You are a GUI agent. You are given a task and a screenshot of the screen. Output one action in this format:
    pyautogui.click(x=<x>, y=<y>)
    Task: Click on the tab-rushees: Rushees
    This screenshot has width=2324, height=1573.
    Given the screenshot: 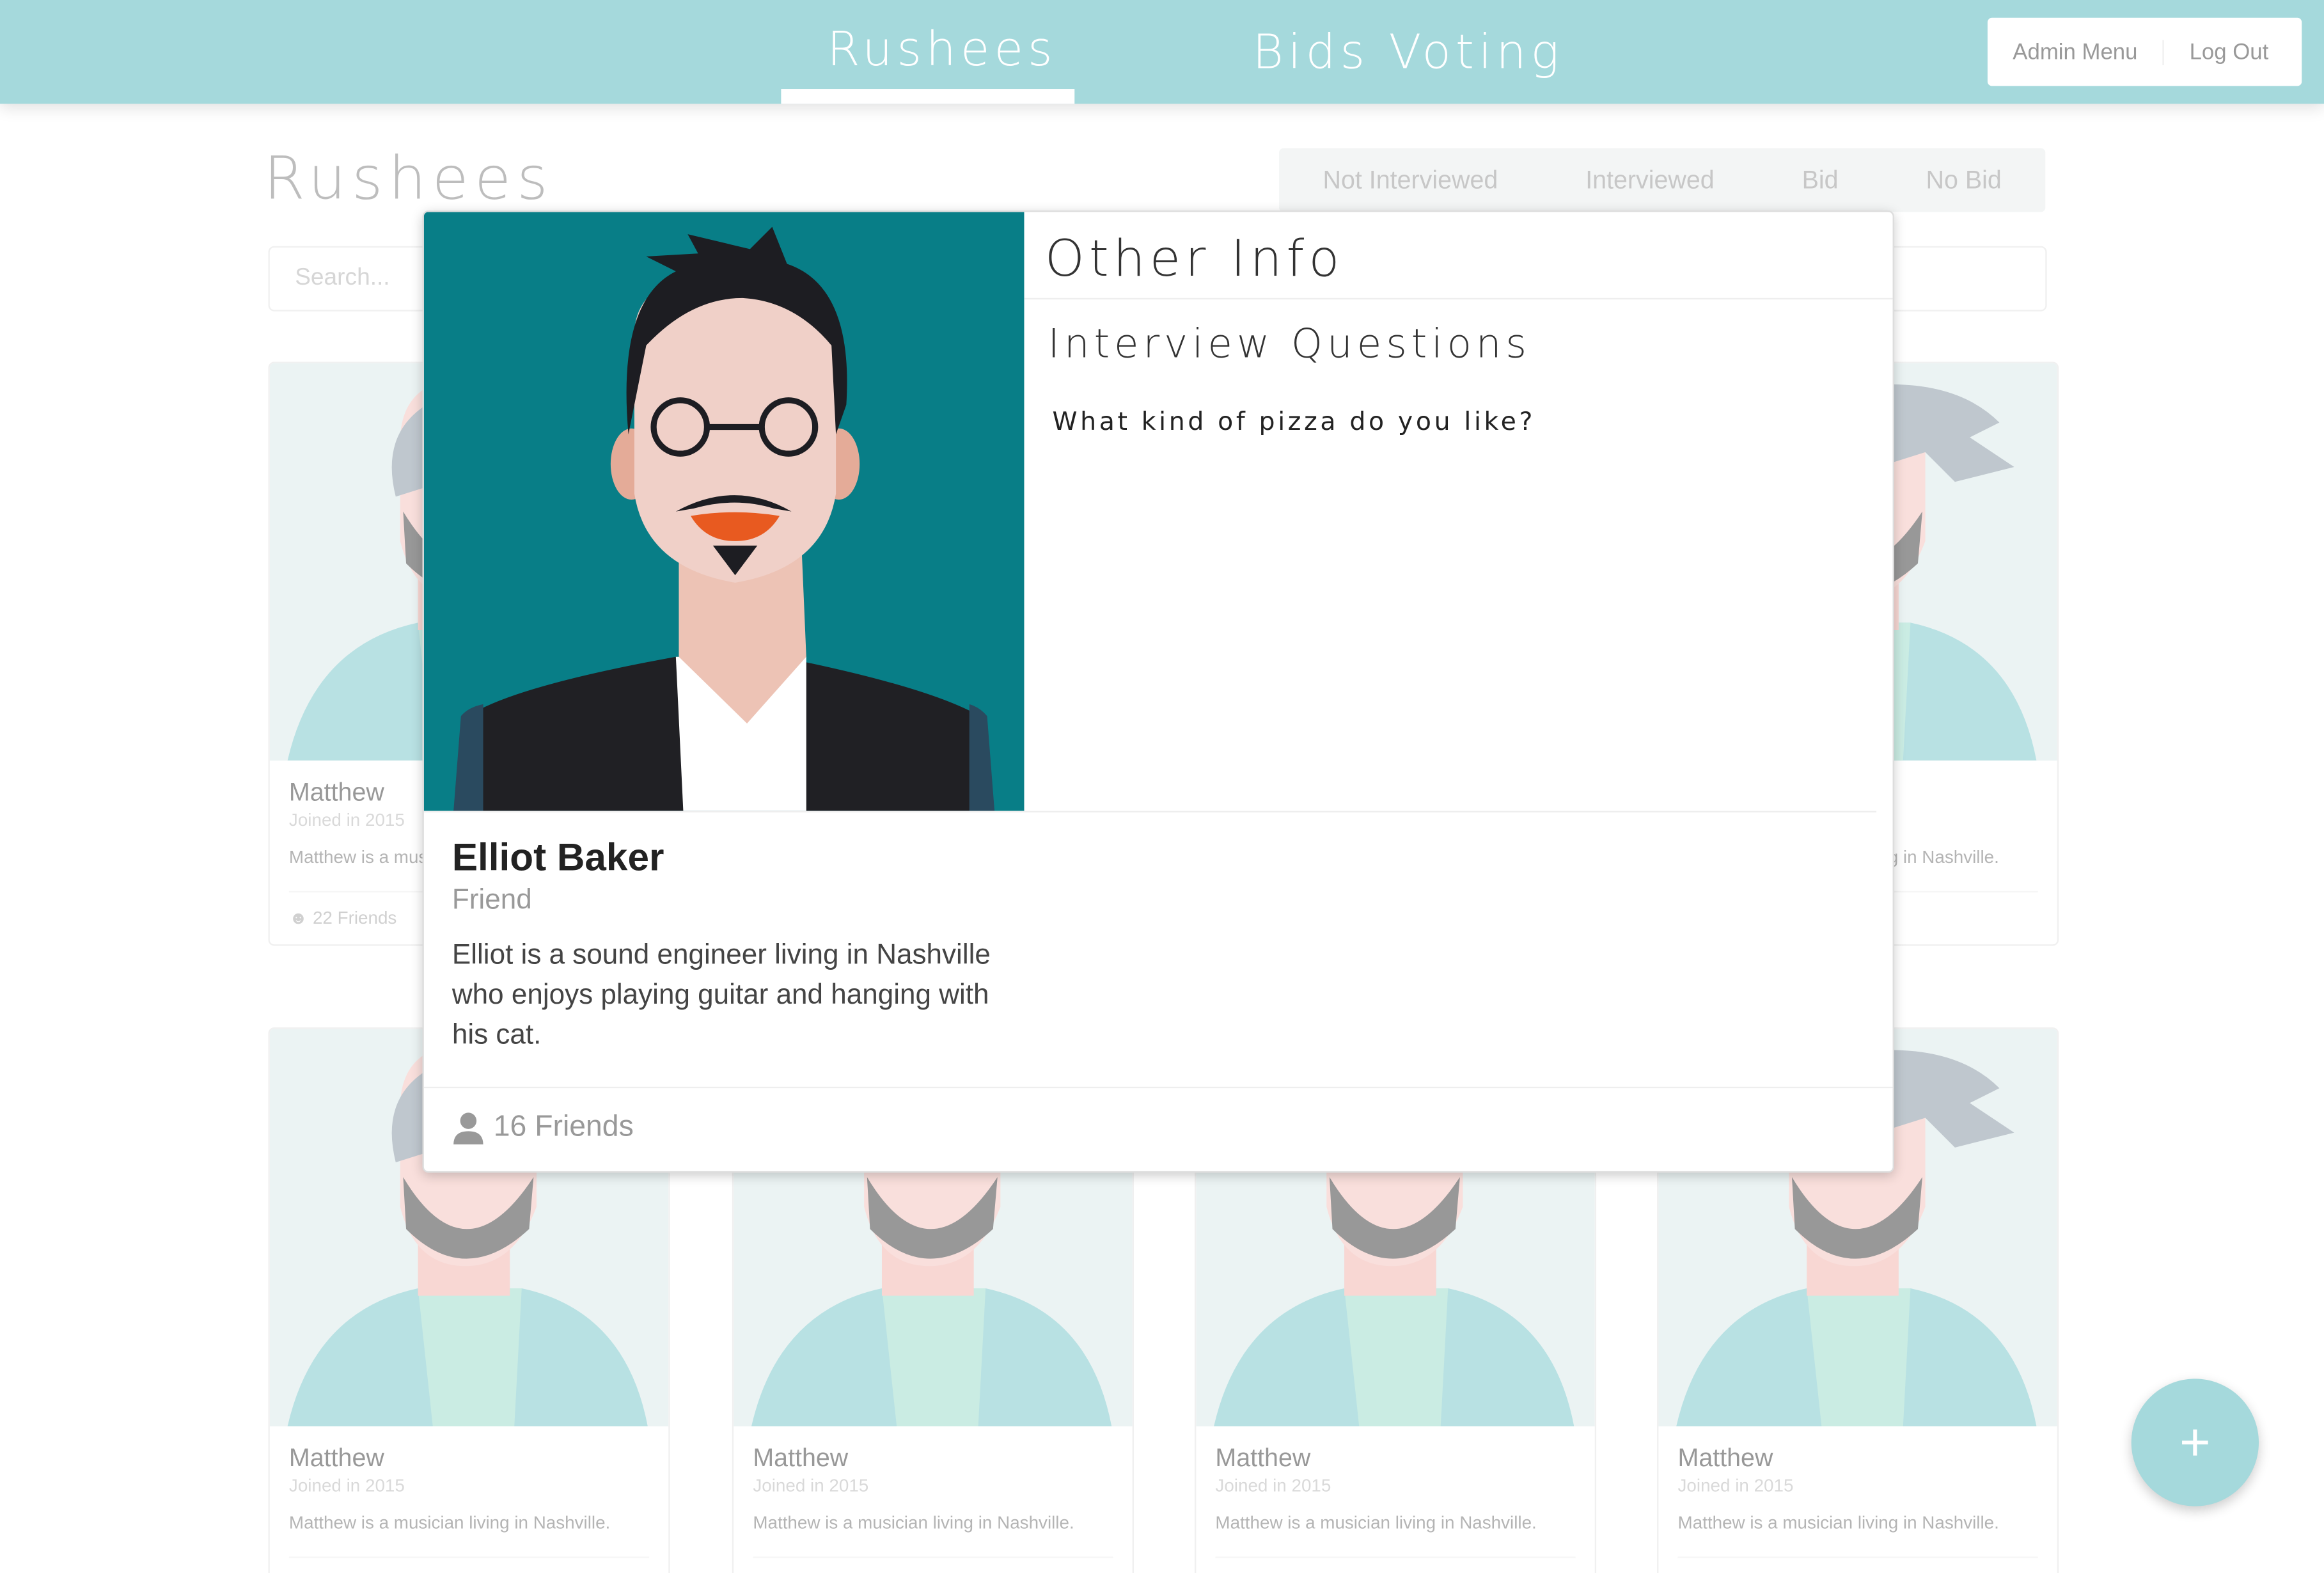 What is the action you would take?
    pyautogui.click(x=942, y=48)
    